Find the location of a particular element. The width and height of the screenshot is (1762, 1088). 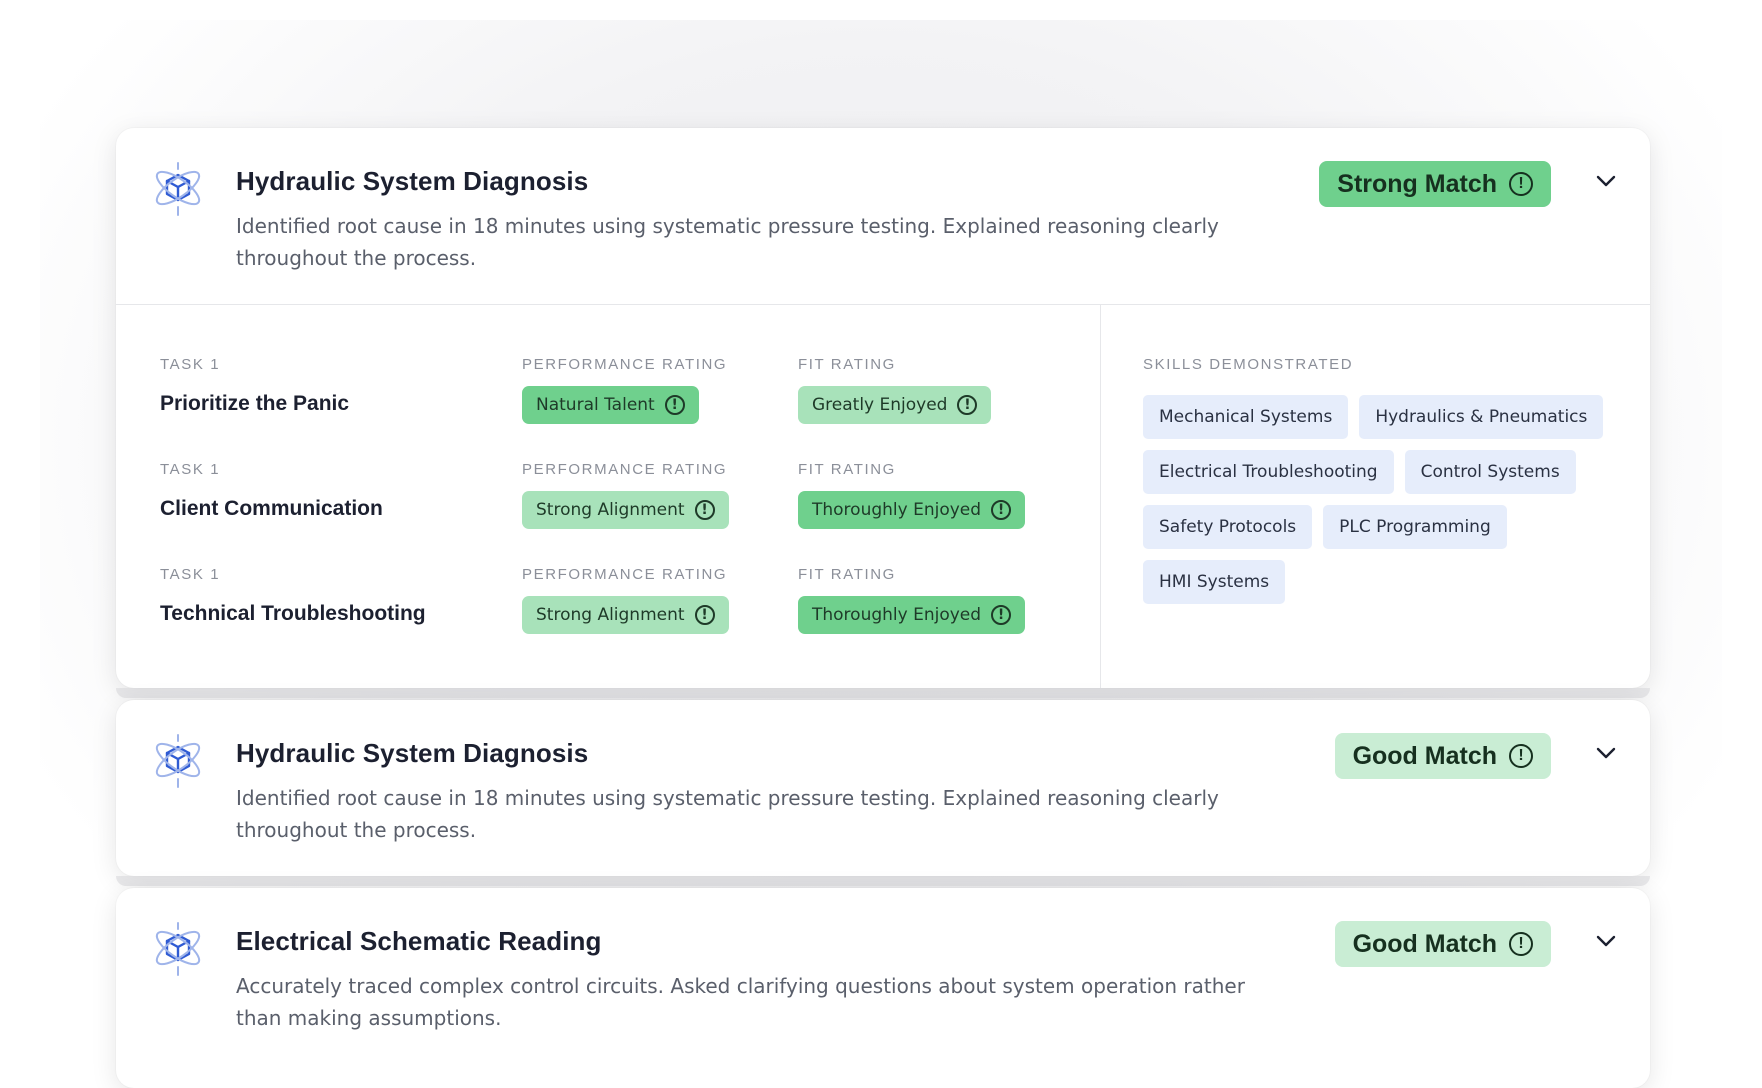

column-divider is located at coordinates (1100, 496).